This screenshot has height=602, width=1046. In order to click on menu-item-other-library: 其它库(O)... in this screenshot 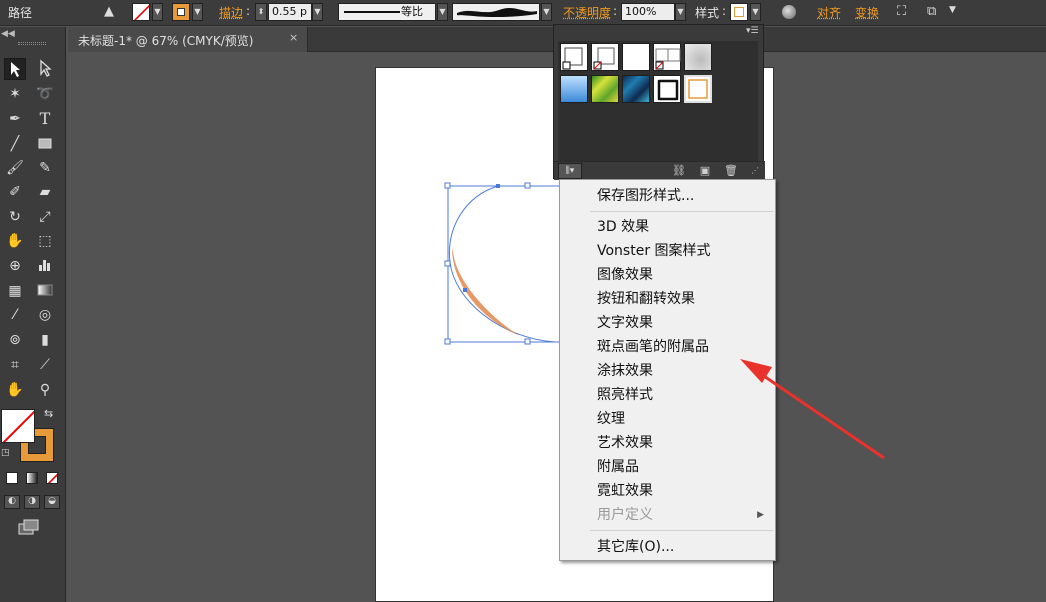, I will do `click(667, 547)`.